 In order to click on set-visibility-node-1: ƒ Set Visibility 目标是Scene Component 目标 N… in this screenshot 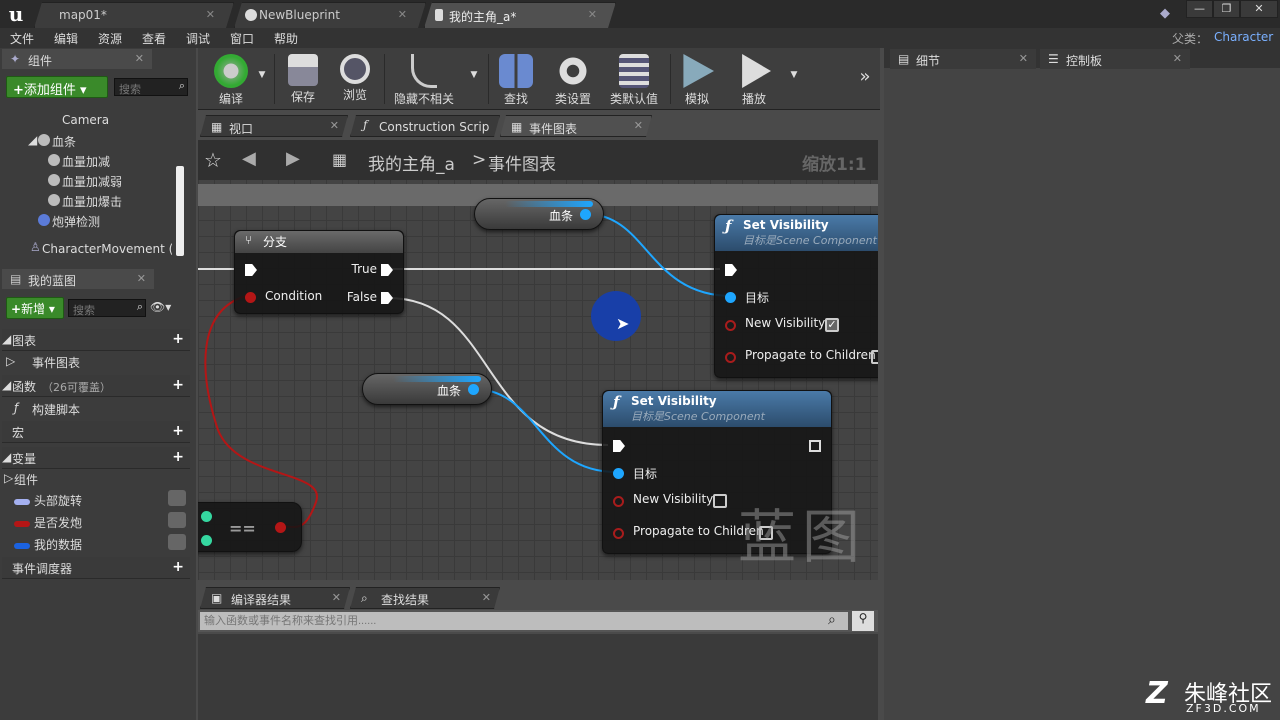, I will do `click(796, 296)`.